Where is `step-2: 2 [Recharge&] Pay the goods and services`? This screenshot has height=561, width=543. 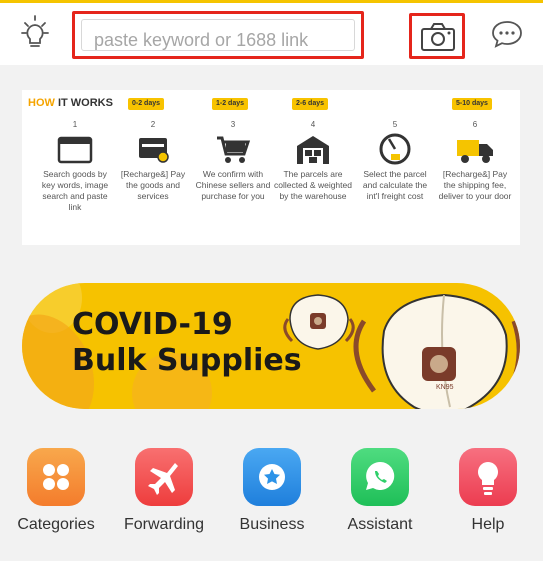
step-2: 2 [Recharge&] Pay the goods and services is located at coordinates (153, 160).